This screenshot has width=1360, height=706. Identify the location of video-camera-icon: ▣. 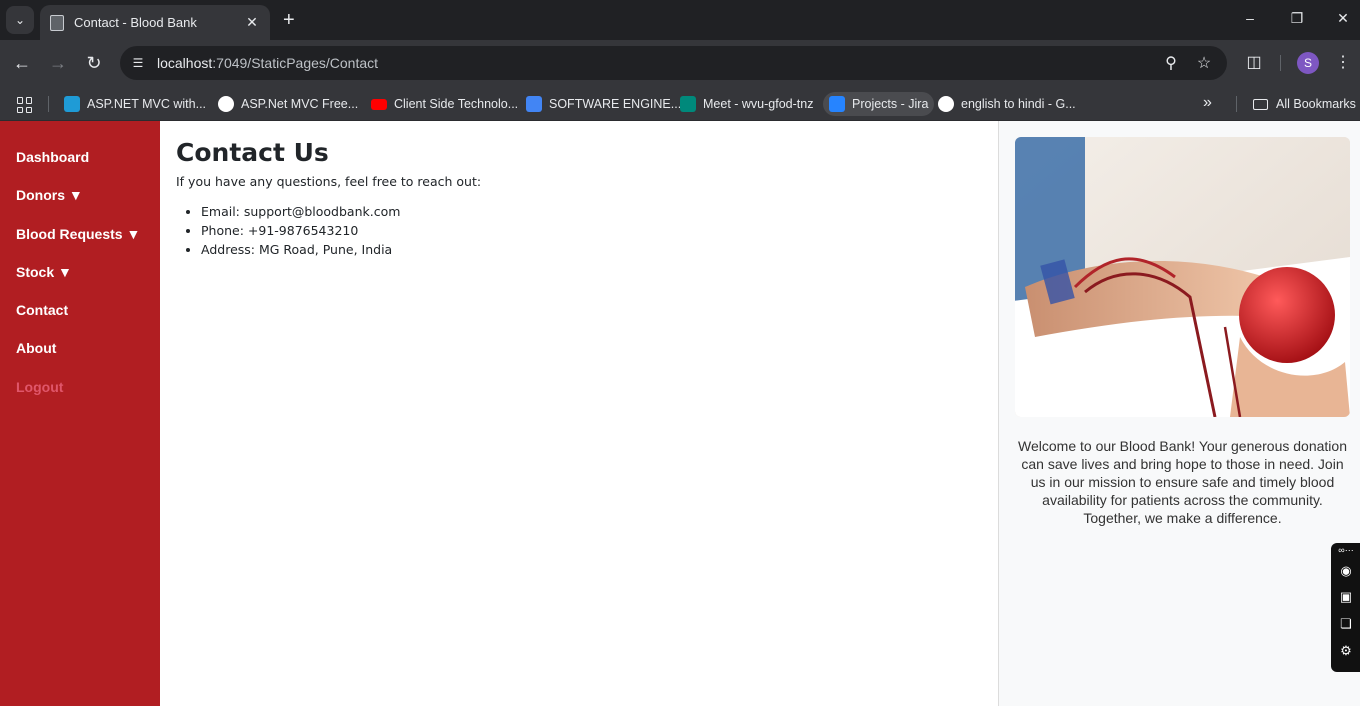
(1346, 597).